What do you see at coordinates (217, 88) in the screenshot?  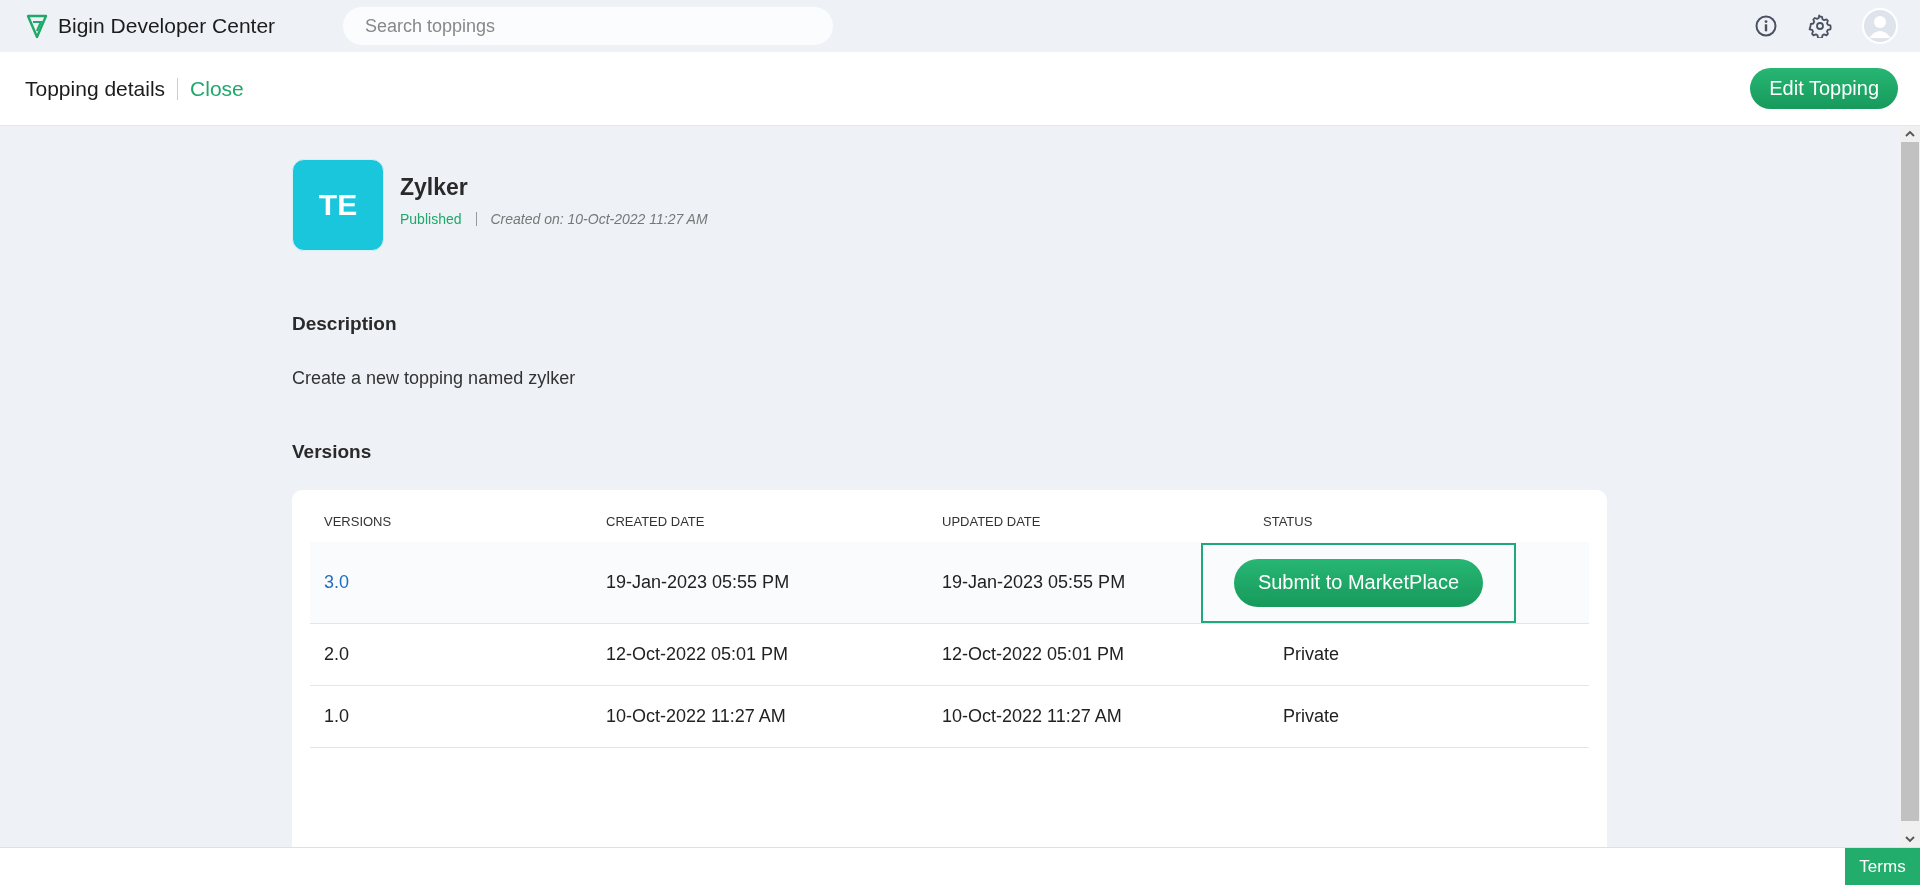 I see `close-link: Close` at bounding box center [217, 88].